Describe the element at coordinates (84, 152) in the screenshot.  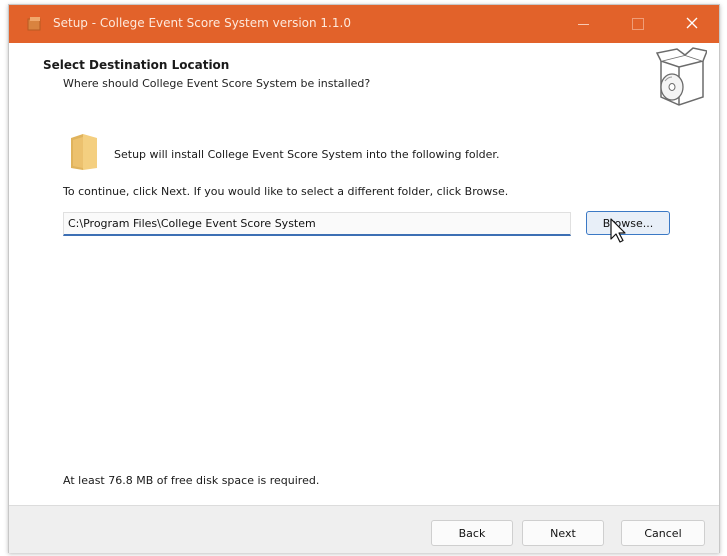
I see `folder-icon` at that location.